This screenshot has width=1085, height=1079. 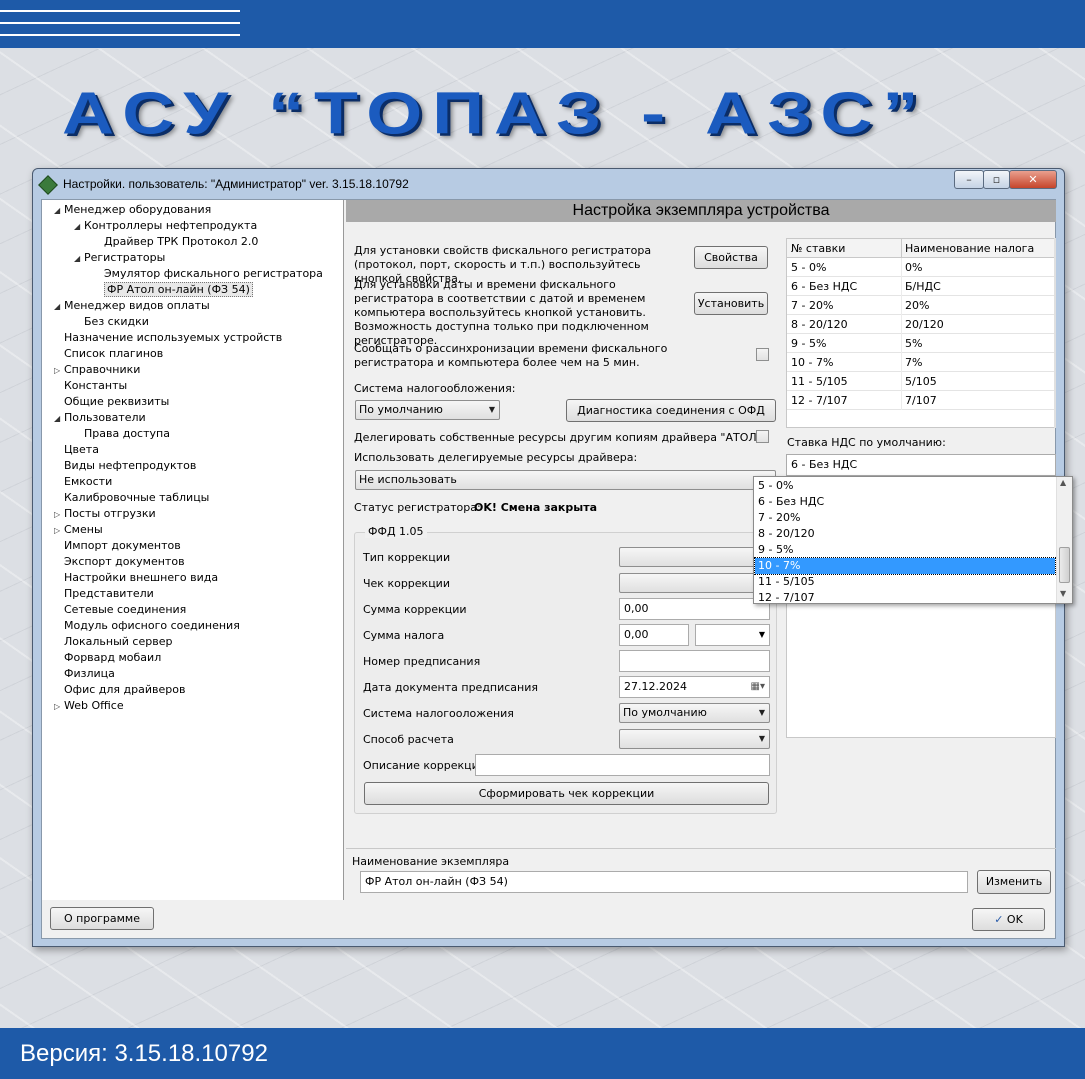 What do you see at coordinates (905, 566) in the screenshot?
I see `dropdown-option: 10 - 7%` at bounding box center [905, 566].